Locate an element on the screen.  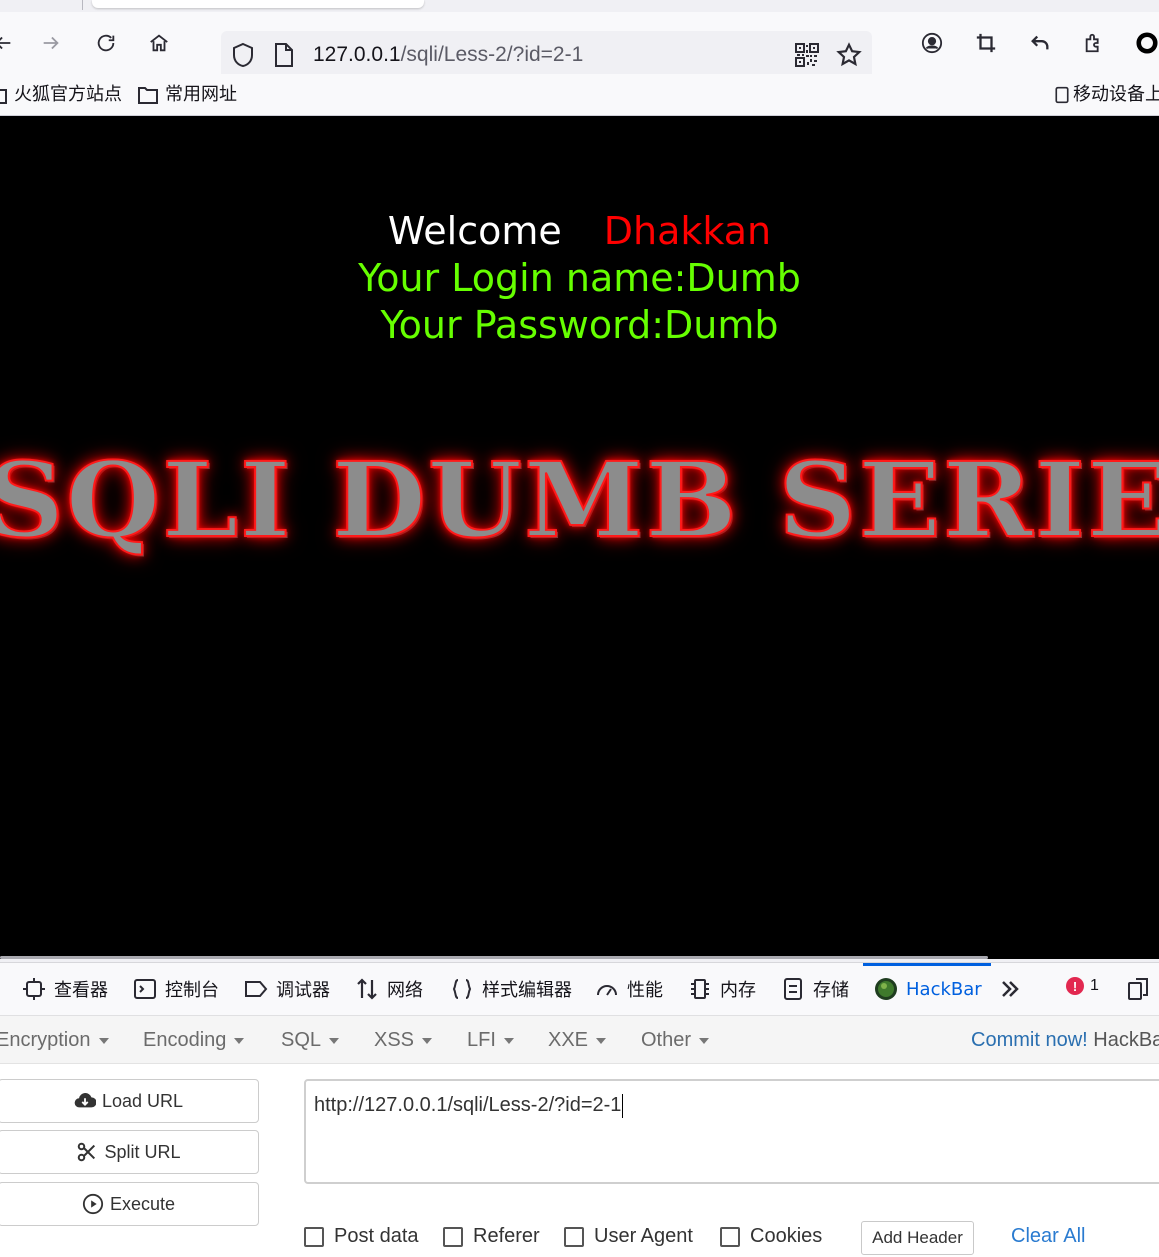
url-textarea-value: http://127.0.0.1/sqli/Less-2/?id=2-1 is located at coordinates (468, 1105).